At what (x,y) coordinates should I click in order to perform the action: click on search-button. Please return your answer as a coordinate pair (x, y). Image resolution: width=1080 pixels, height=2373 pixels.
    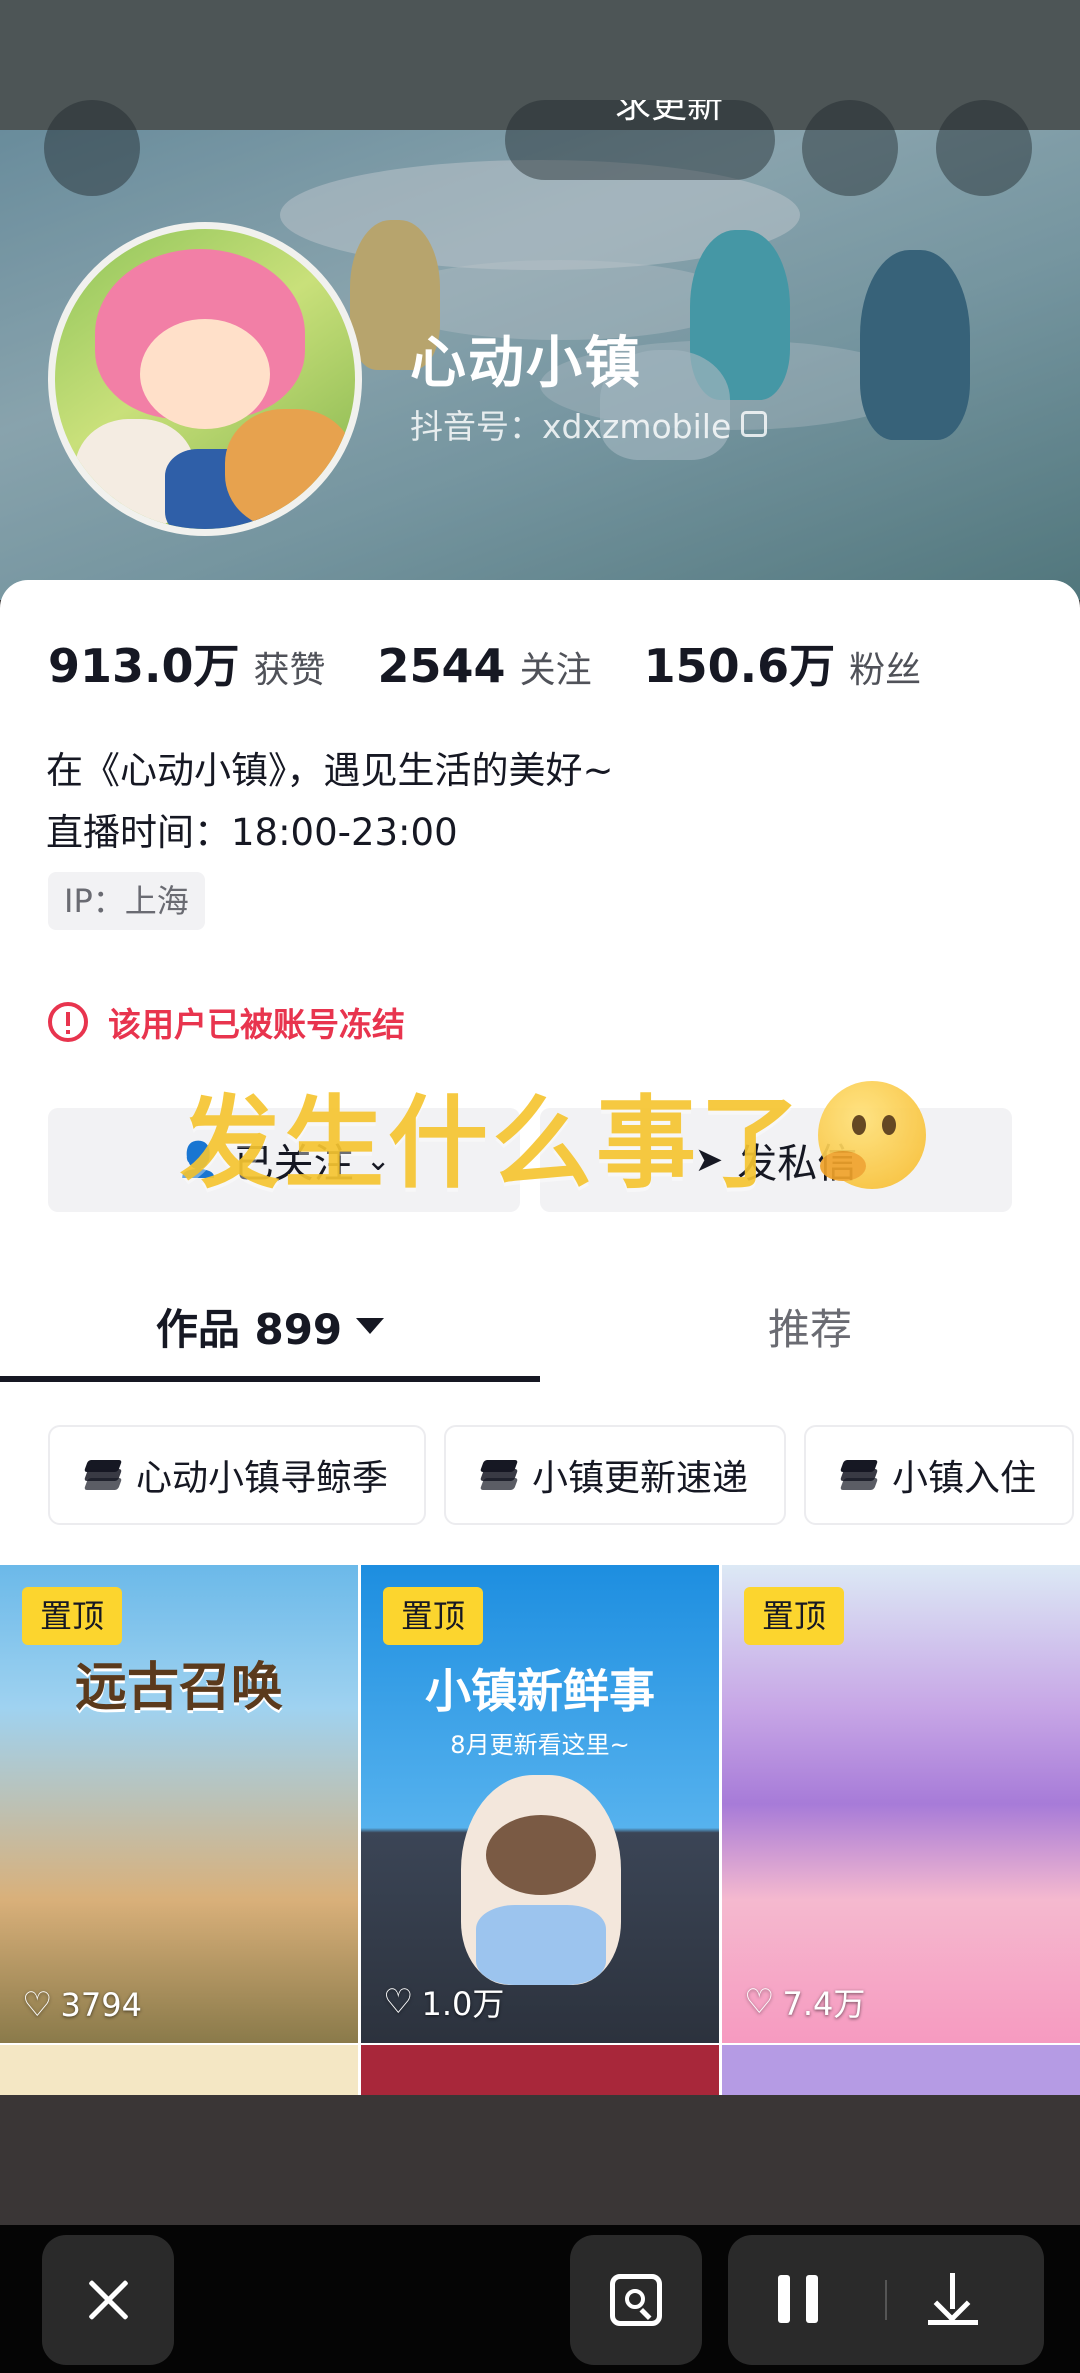
    Looking at the image, I should click on (850, 148).